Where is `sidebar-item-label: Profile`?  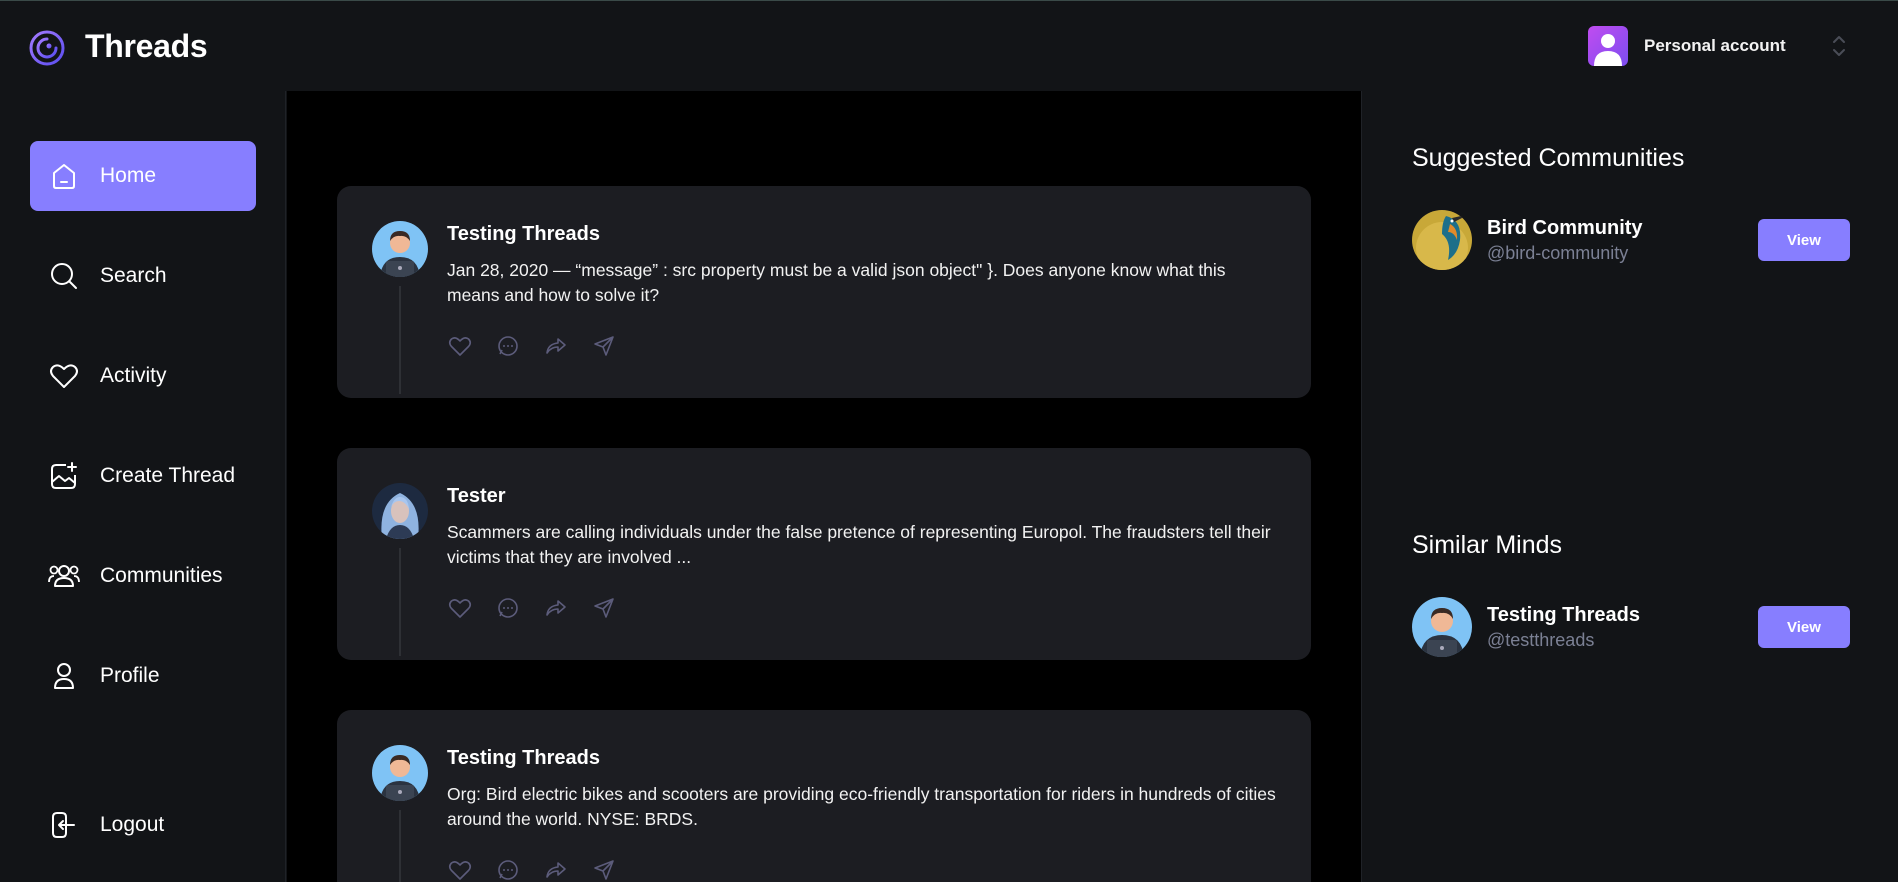 sidebar-item-label: Profile is located at coordinates (130, 675).